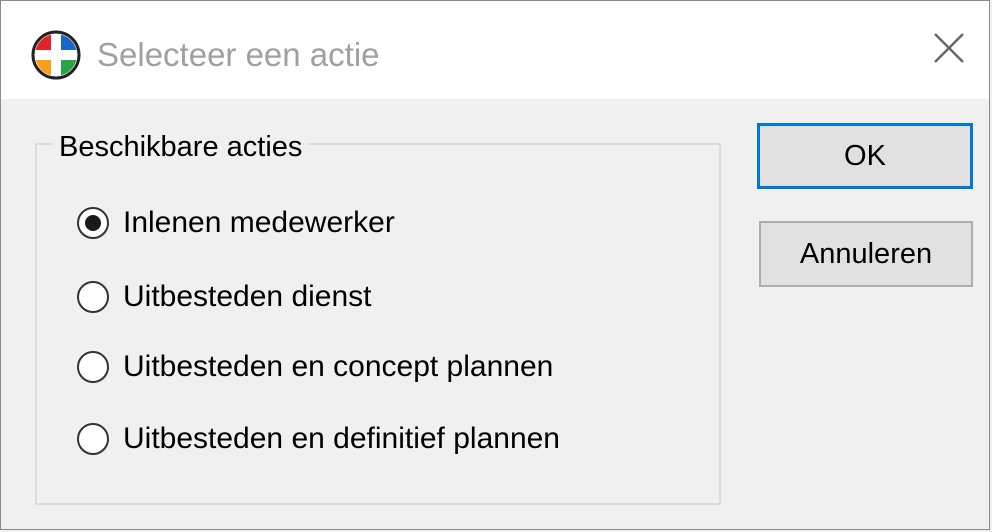  I want to click on radio-label: Uitbesteden en concept plannen, so click(338, 366).